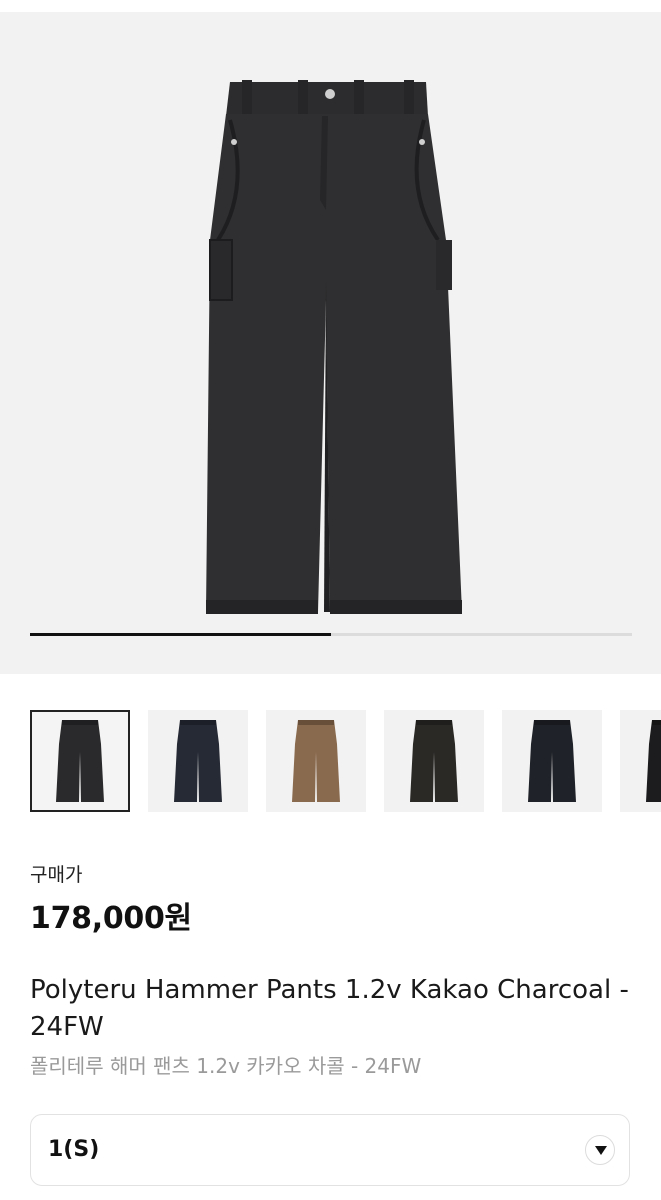 This screenshot has width=661, height=1200. Describe the element at coordinates (74, 1149) in the screenshot. I see `selected-option-value: 1(S)` at that location.